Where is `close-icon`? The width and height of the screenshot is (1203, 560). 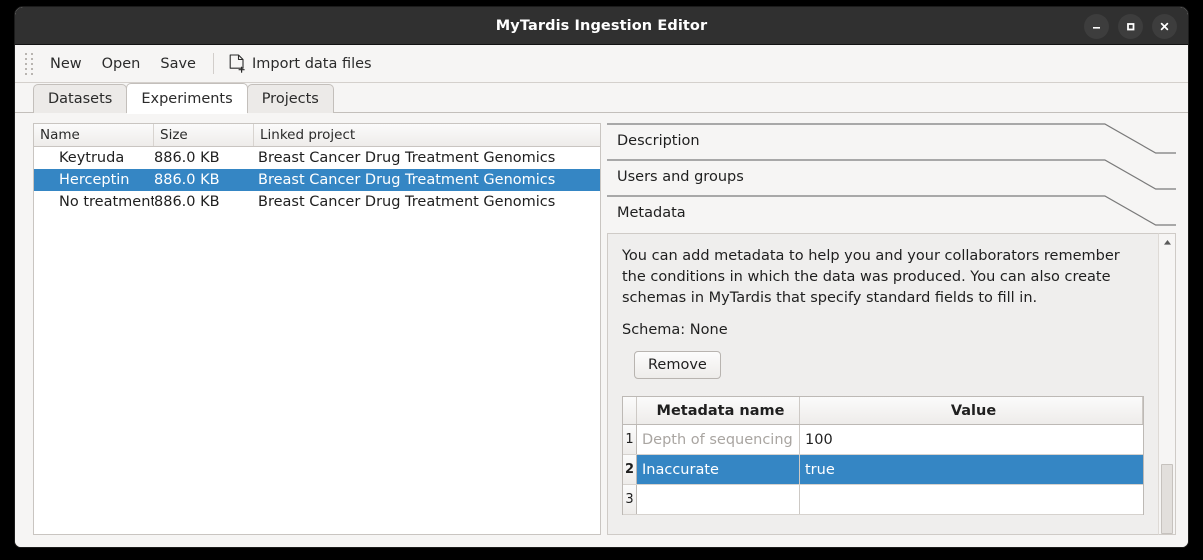 close-icon is located at coordinates (1164, 26).